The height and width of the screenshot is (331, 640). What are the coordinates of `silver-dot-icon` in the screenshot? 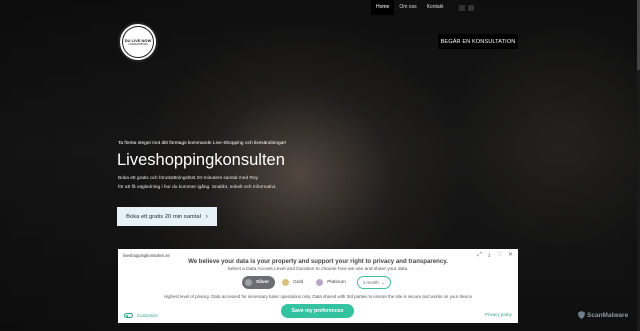 It's located at (248, 282).